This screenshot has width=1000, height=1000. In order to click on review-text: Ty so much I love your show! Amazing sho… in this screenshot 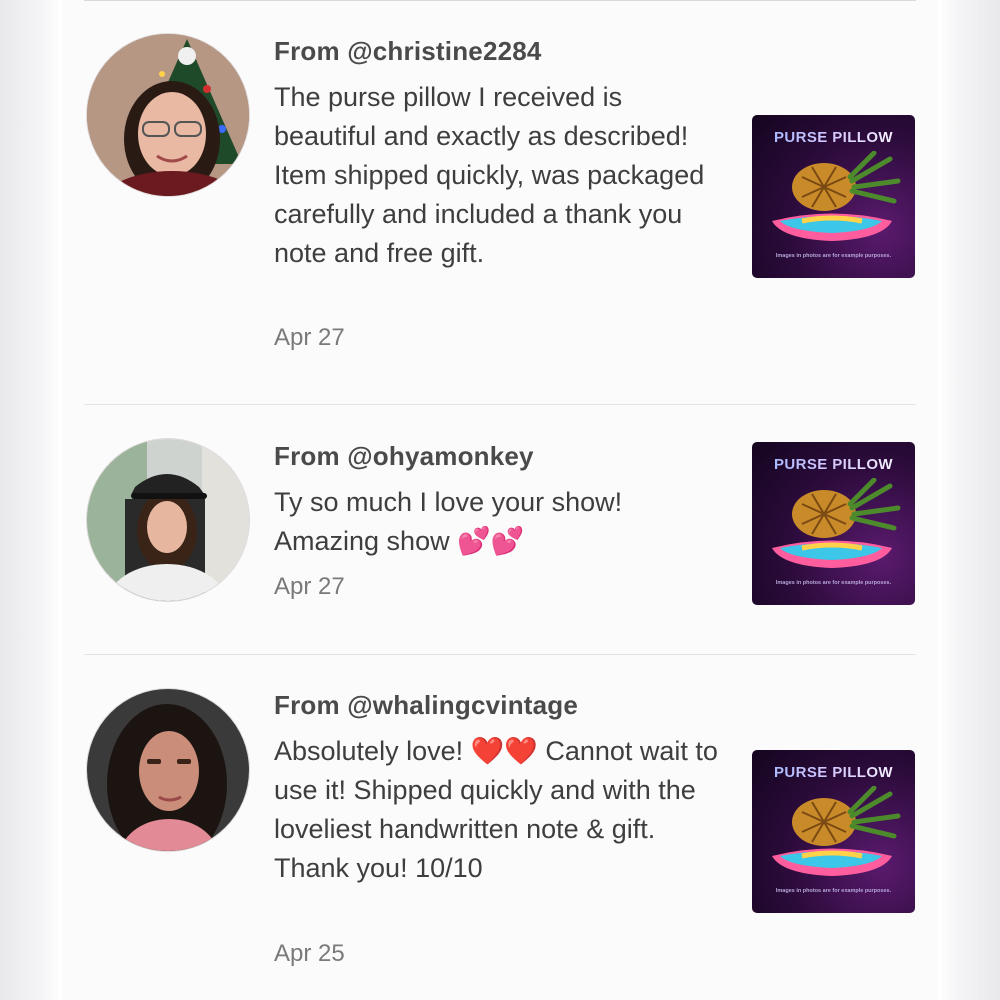, I will do `click(448, 521)`.